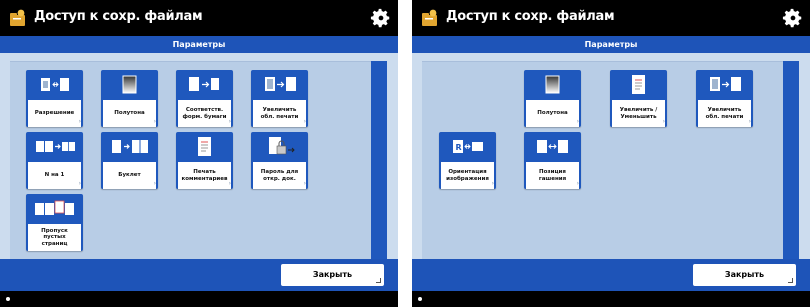  Describe the element at coordinates (54, 207) in the screenshot. I see `skip-blank-pages-icon` at that location.